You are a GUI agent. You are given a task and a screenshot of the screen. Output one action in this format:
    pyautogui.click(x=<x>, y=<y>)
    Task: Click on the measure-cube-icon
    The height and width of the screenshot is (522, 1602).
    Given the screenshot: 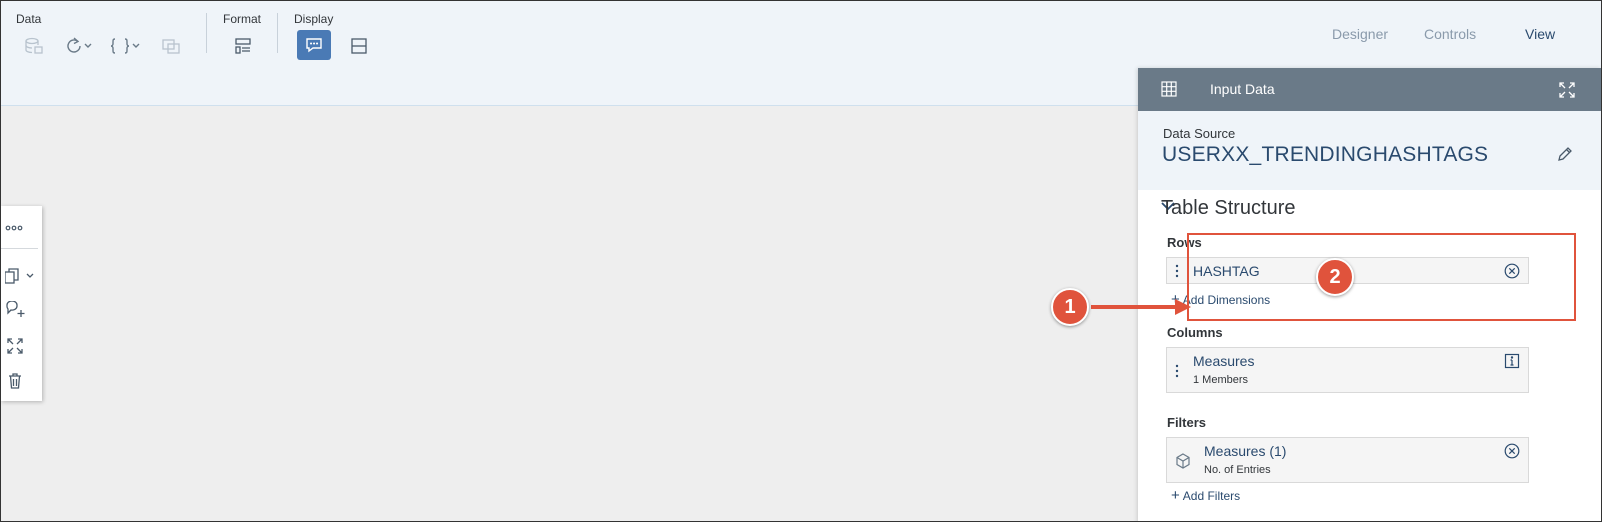 What is the action you would take?
    pyautogui.click(x=1183, y=463)
    